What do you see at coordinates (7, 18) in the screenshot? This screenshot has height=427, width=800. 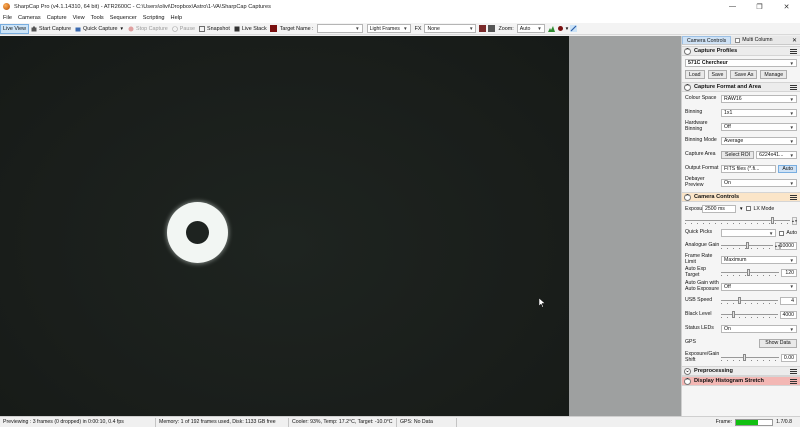 I see `menu-file: File` at bounding box center [7, 18].